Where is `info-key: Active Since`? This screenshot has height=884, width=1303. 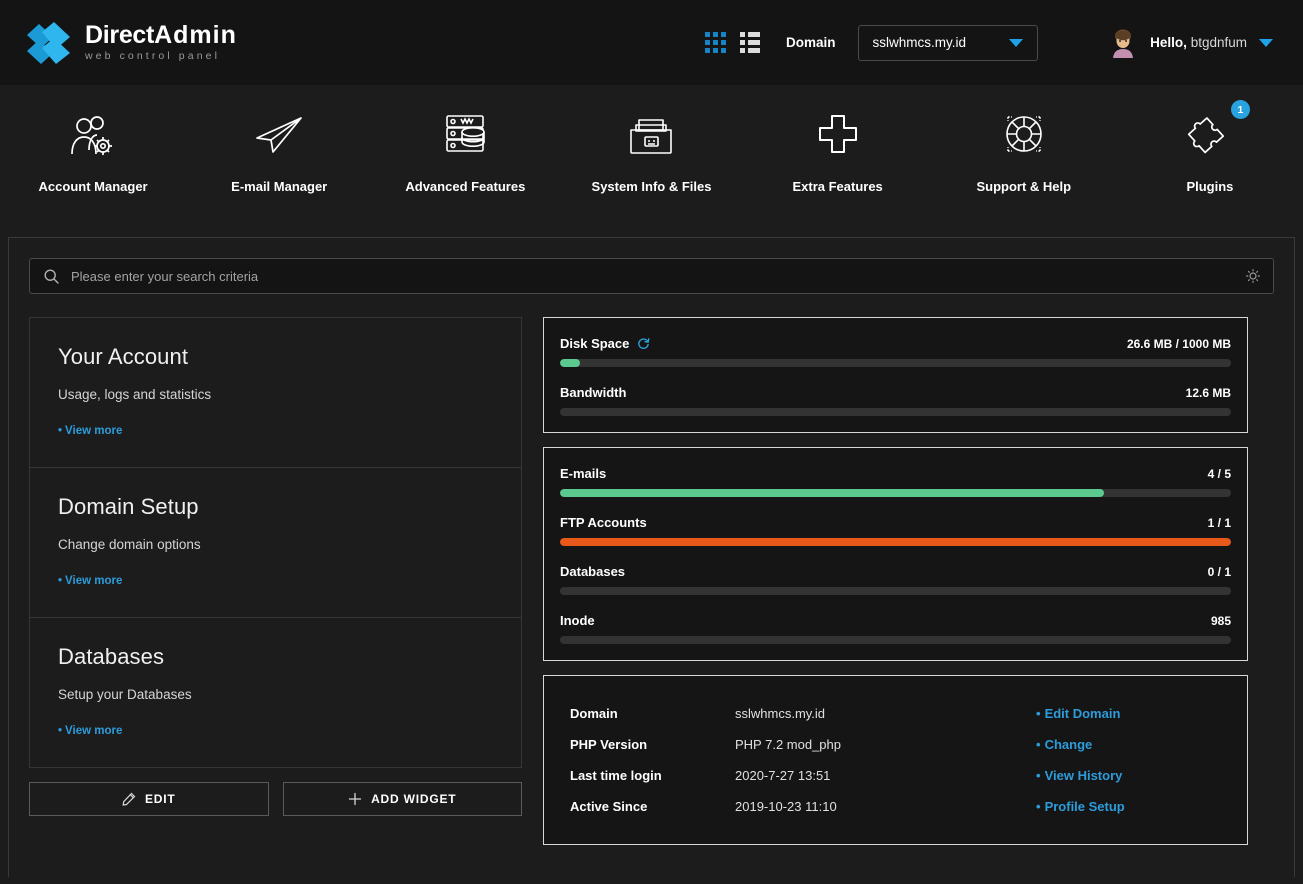 info-key: Active Since is located at coordinates (609, 806).